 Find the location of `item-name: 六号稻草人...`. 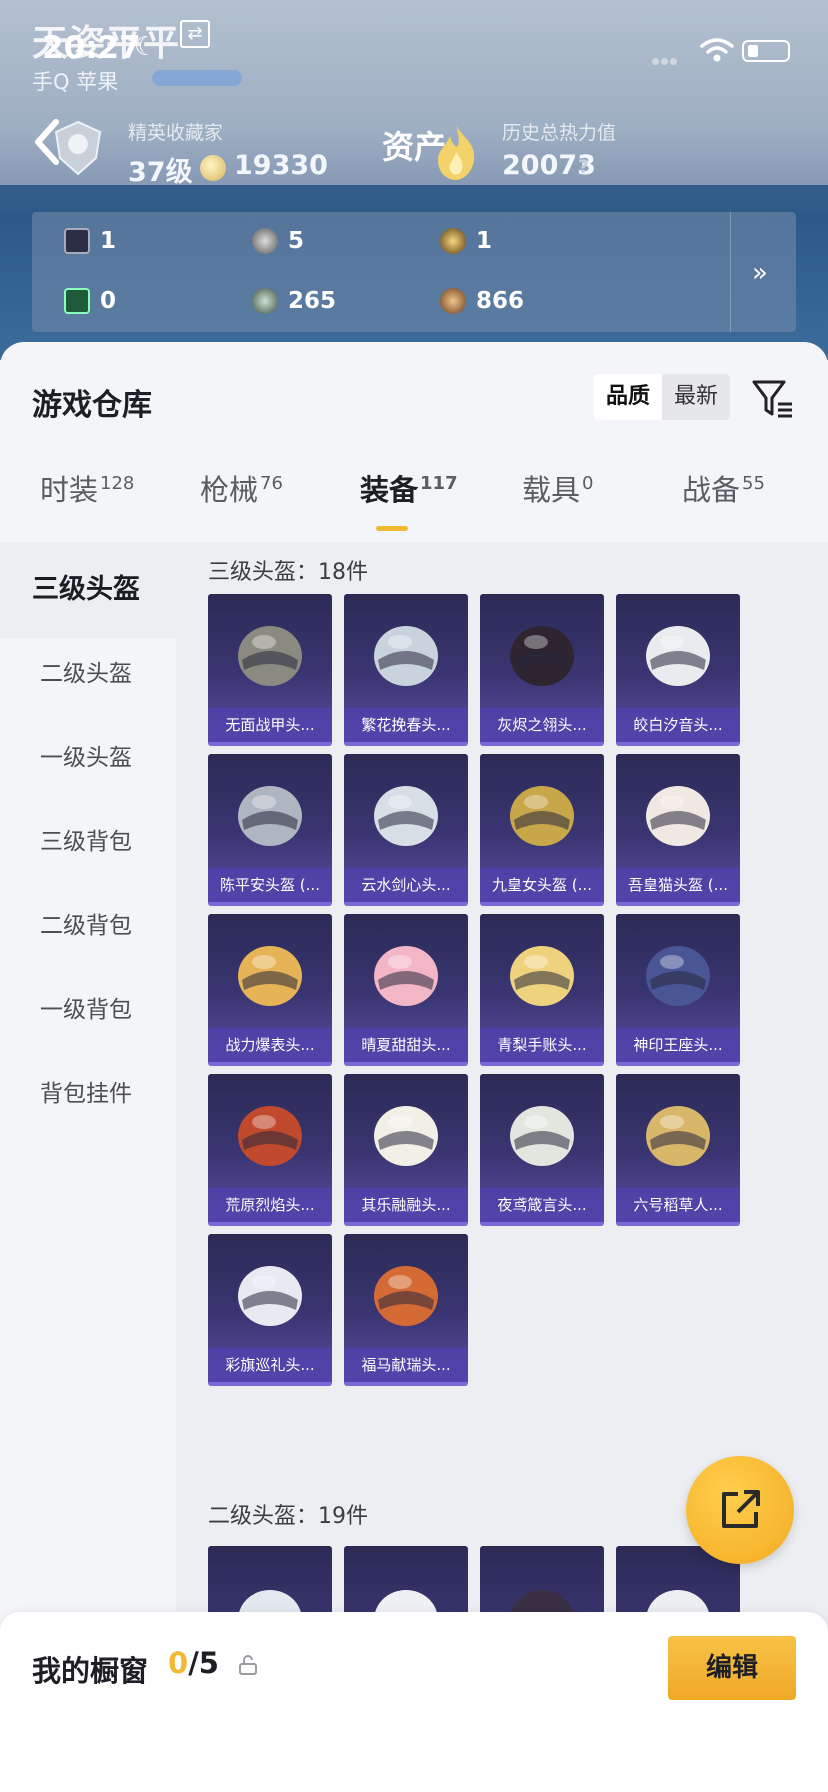

item-name: 六号稻草人... is located at coordinates (678, 1205).